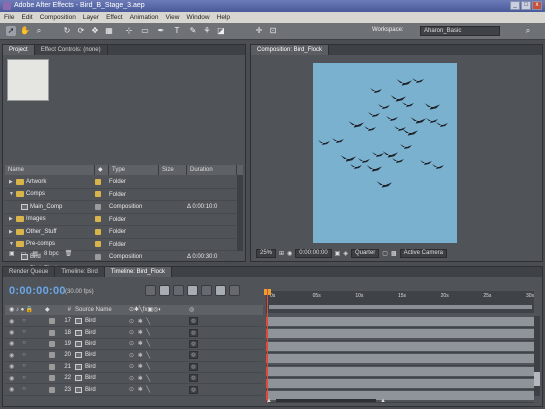  What do you see at coordinates (515, 5) in the screenshot?
I see `minimize-button: _` at bounding box center [515, 5].